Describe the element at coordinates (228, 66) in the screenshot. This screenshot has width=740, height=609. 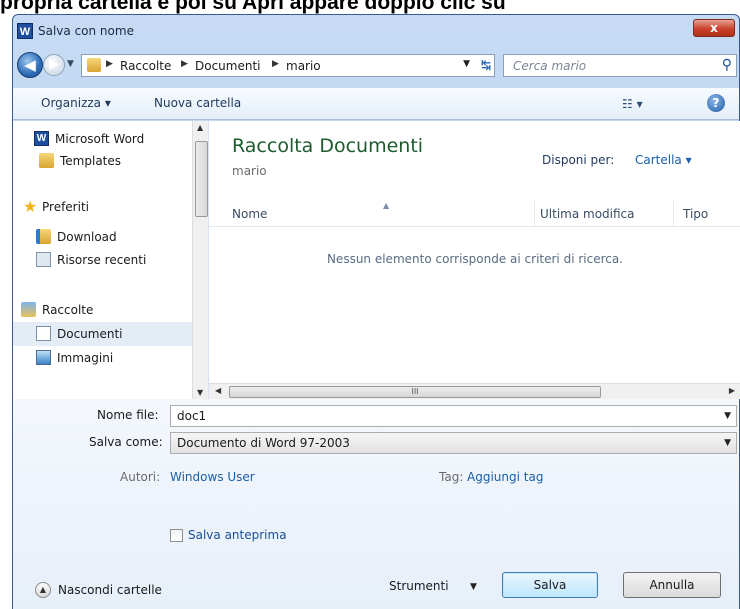
I see `breadcrumb-documenti: Documenti` at that location.